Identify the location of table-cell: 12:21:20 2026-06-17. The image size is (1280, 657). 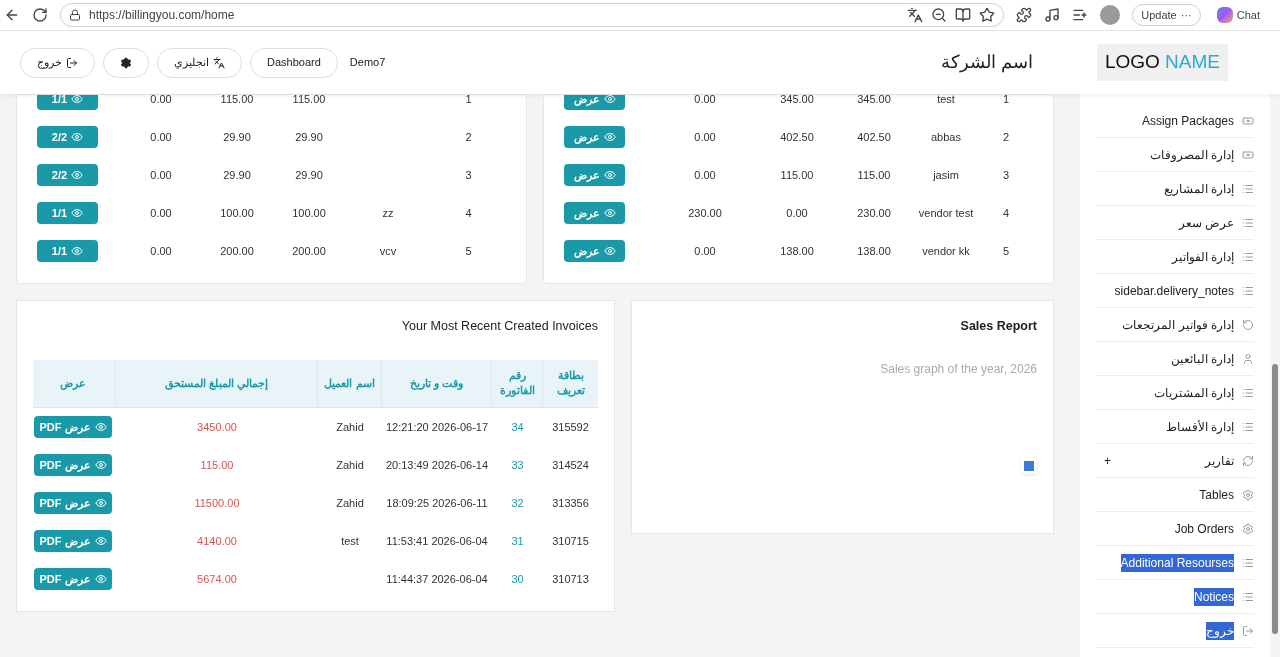
(437, 426).